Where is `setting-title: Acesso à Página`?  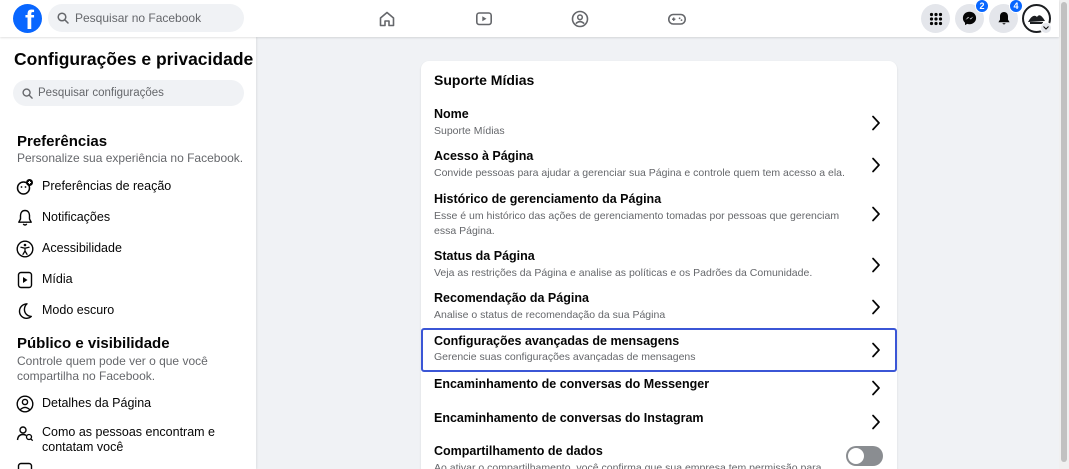 setting-title: Acesso à Página is located at coordinates (484, 156).